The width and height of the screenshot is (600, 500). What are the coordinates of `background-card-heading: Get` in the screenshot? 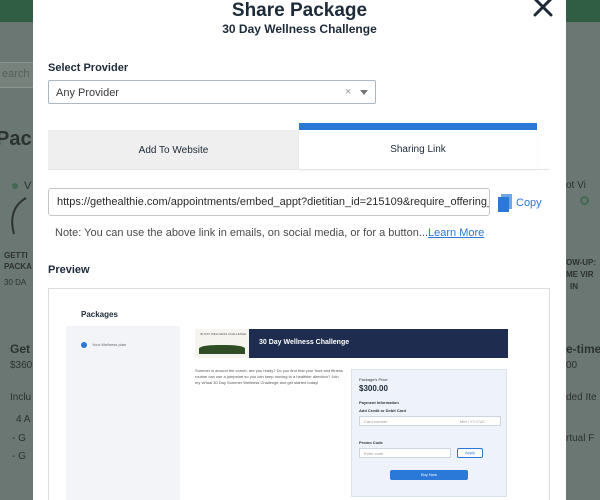 It's located at (20, 349).